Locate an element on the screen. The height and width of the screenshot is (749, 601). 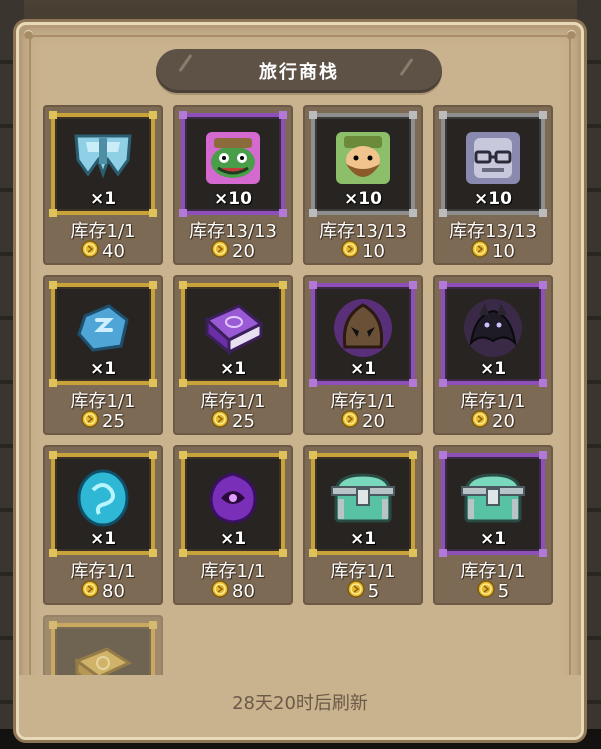
shop-item-card: ×10 库存13/13 20 is located at coordinates (233, 185).